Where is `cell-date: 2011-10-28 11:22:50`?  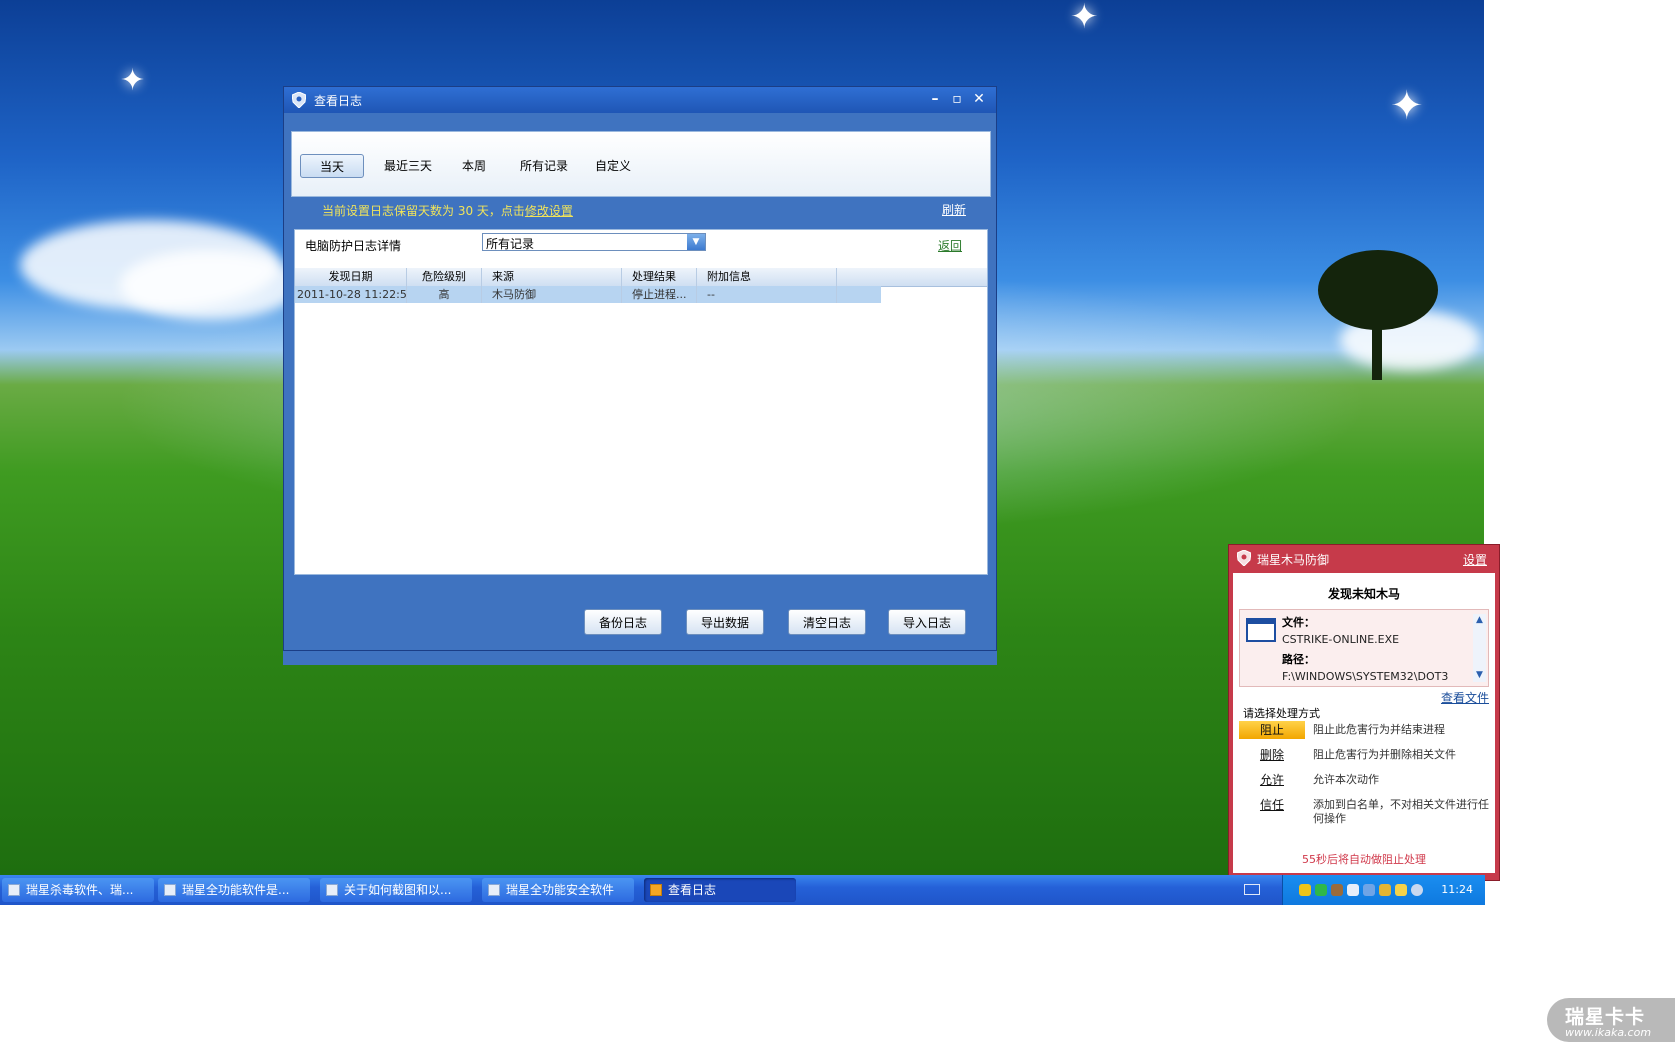
cell-date: 2011-10-28 11:22:50 is located at coordinates (352, 294).